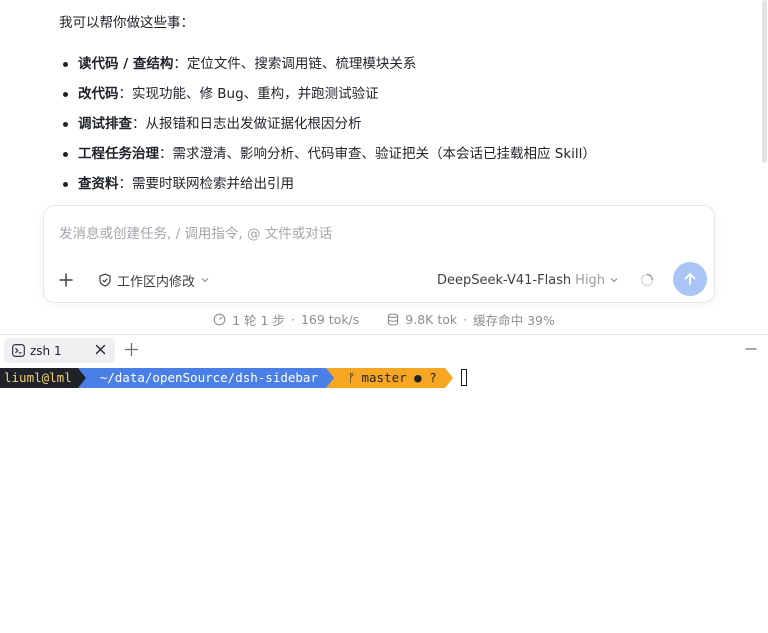  What do you see at coordinates (514, 320) in the screenshot?
I see `cache-hit-stat: 缓存命中 39%` at bounding box center [514, 320].